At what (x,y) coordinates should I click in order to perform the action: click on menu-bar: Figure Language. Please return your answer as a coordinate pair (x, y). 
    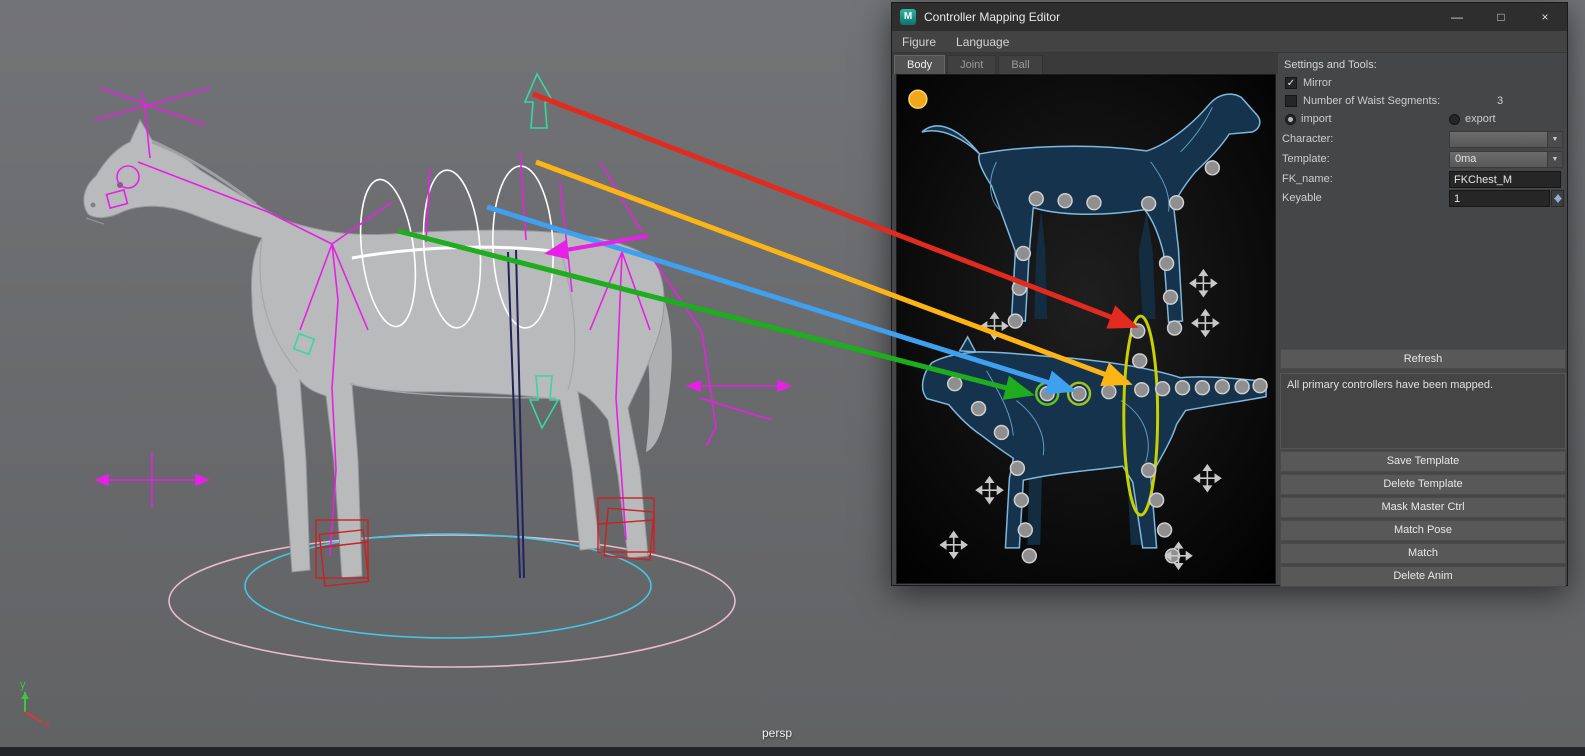
    Looking at the image, I should click on (1229, 42).